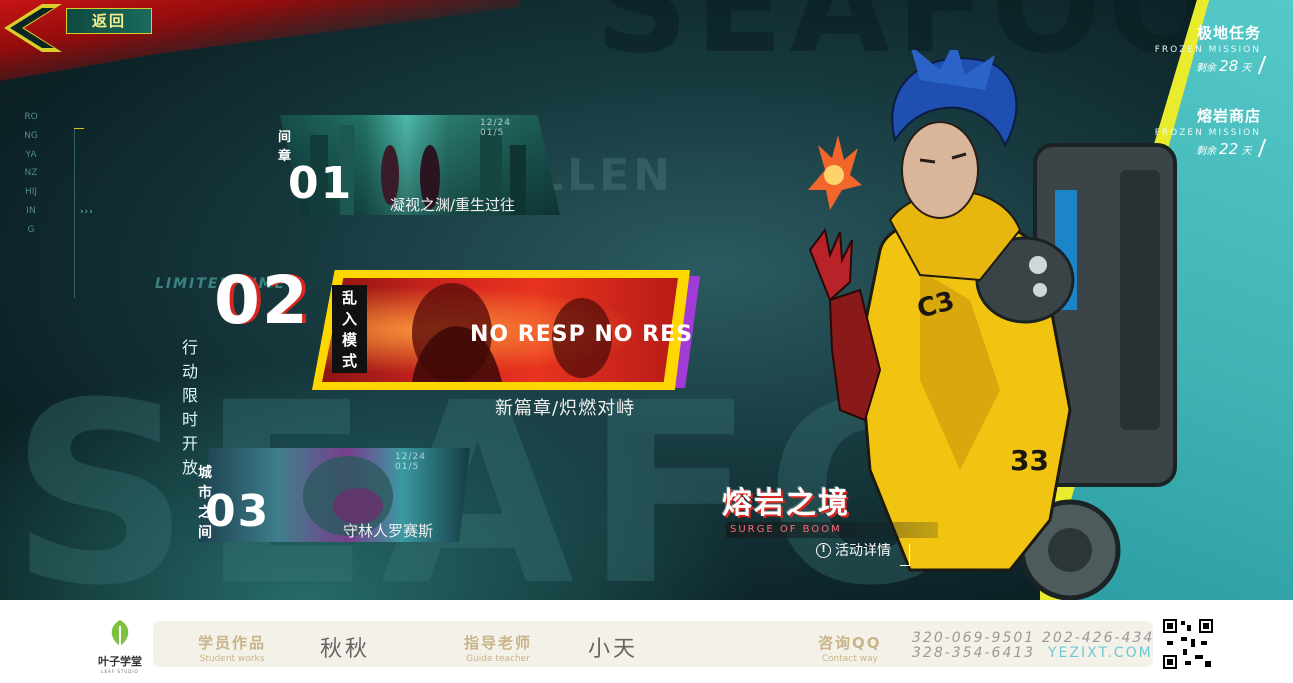 This screenshot has width=1293, height=683. I want to click on student-label-cn: 学员作品, so click(232, 643).